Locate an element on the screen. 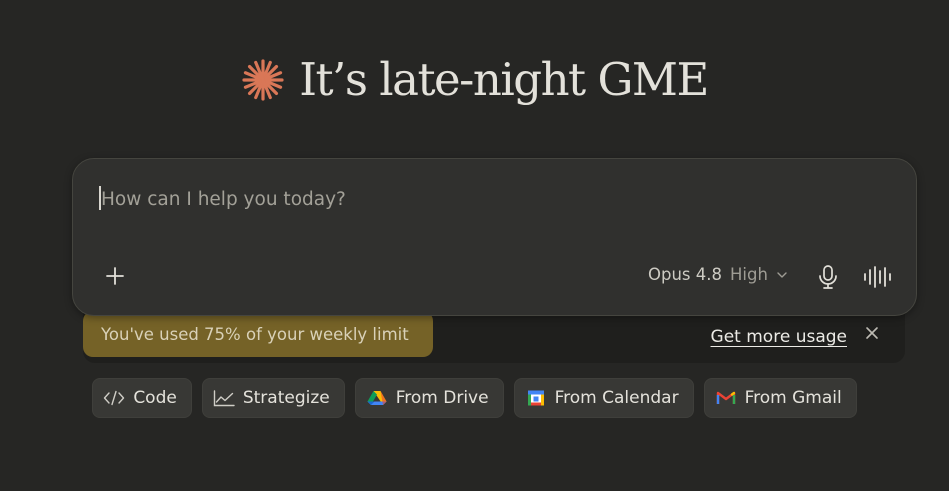 This screenshot has height=491, width=949. add-attachment-button is located at coordinates (115, 276).